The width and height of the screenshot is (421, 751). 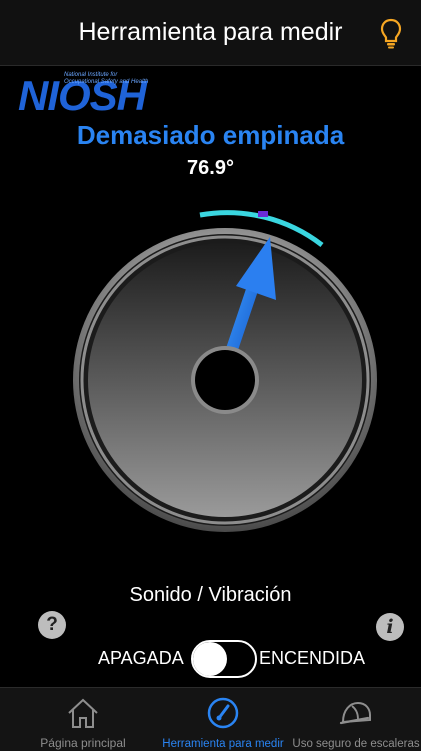 I want to click on tab-measure-label: Herramienta para medir, so click(x=223, y=744).